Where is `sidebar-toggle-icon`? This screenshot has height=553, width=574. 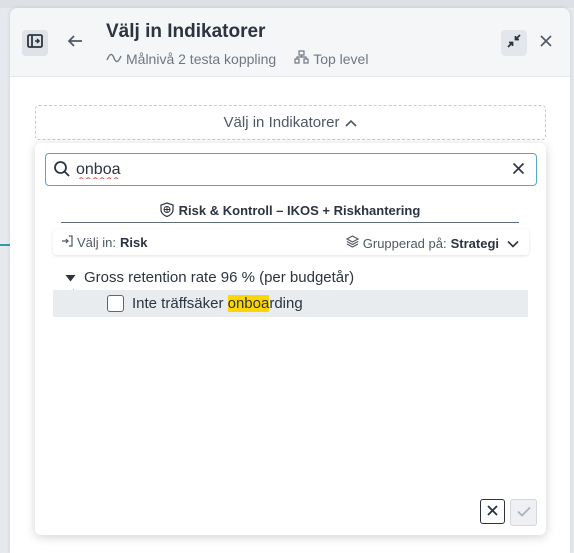 sidebar-toggle-icon is located at coordinates (35, 43).